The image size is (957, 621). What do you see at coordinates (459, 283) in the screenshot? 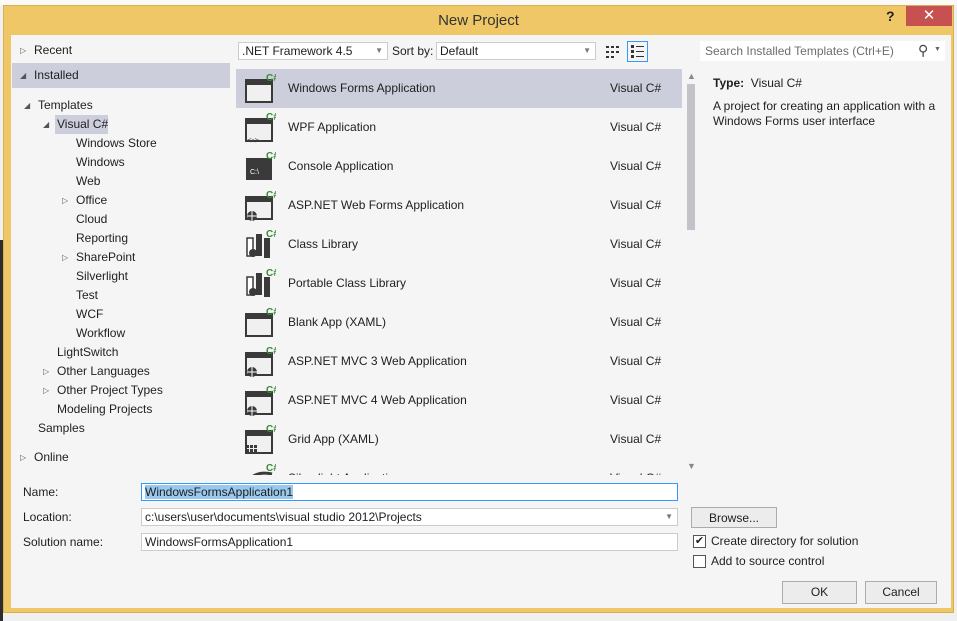
I see `template-row: C# Portable Class Library Visual C#` at bounding box center [459, 283].